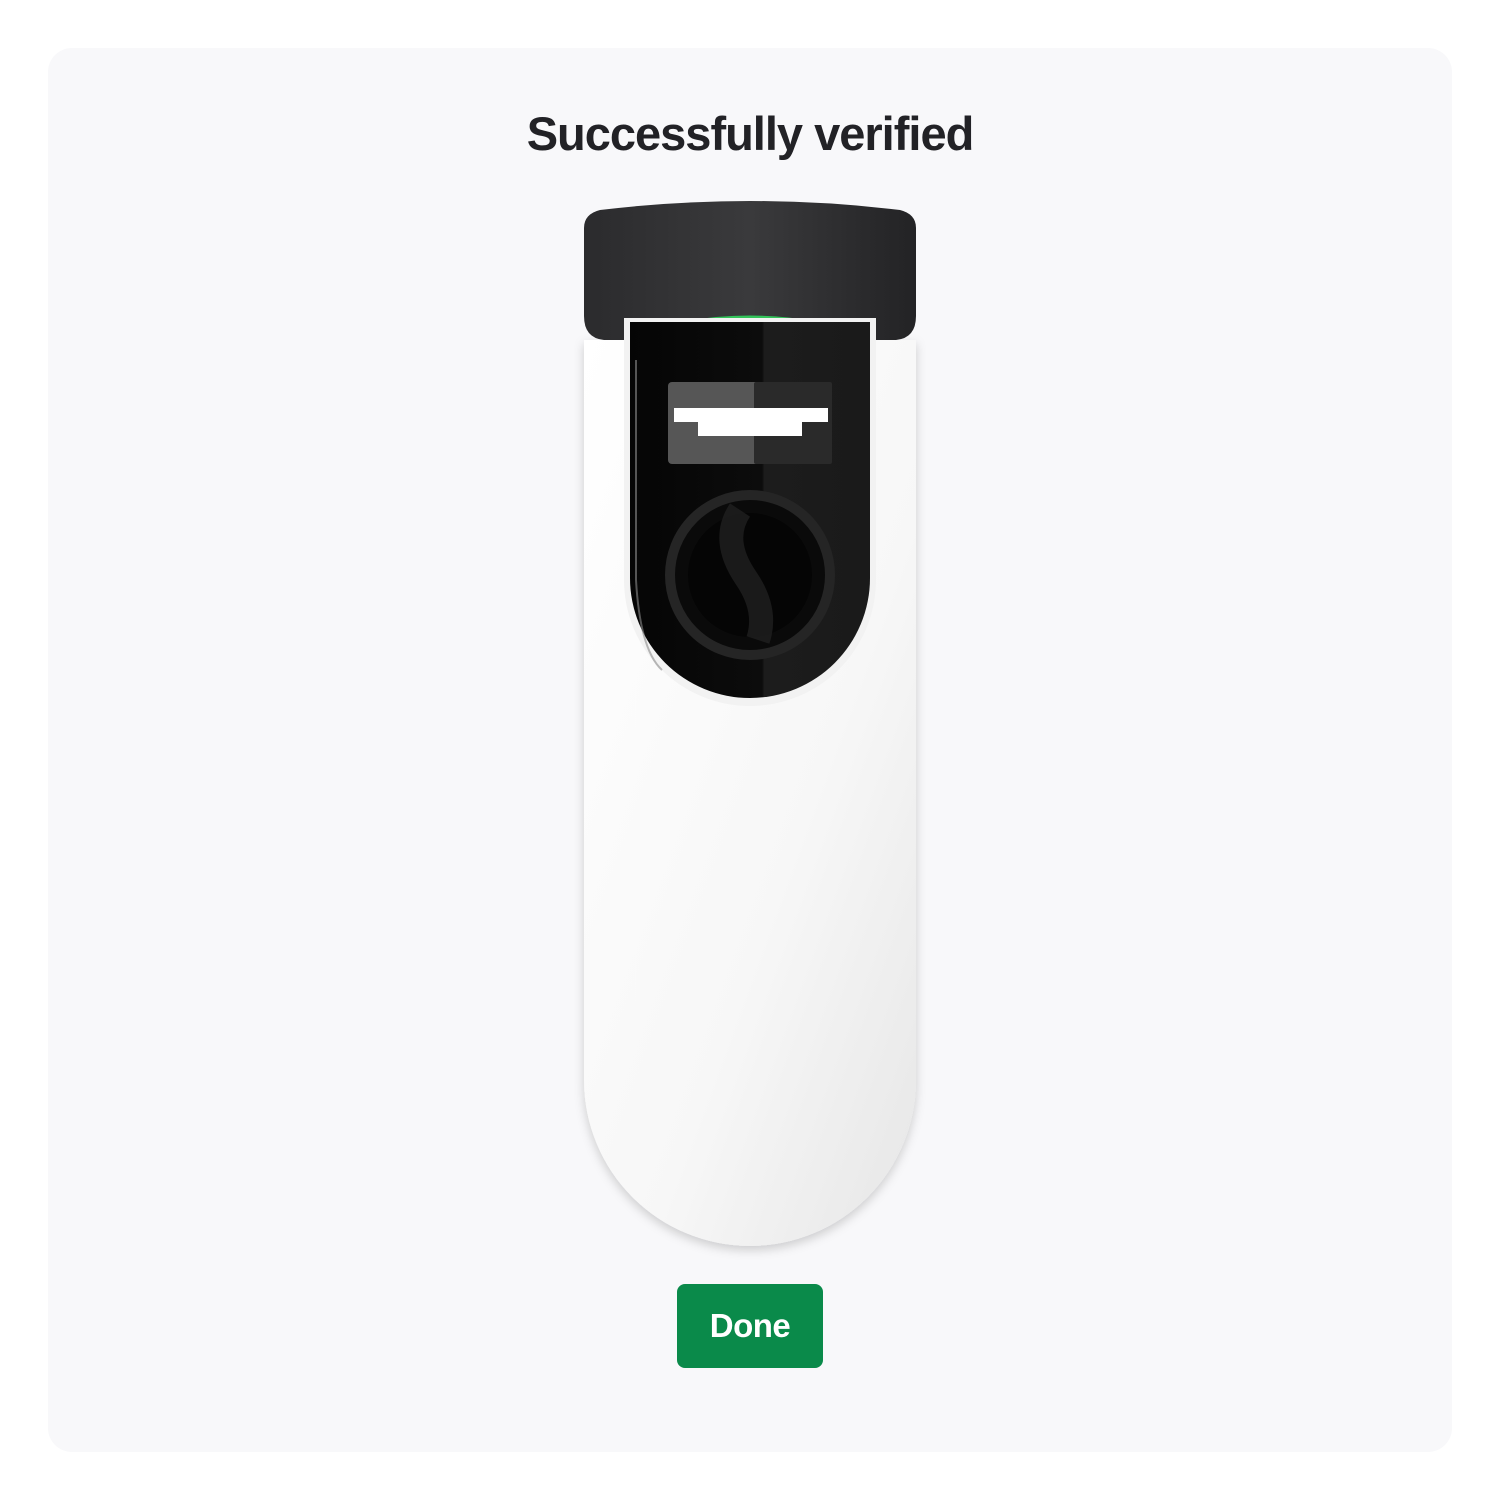 The image size is (1500, 1500). I want to click on dialog-title: Successfully verified, so click(750, 133).